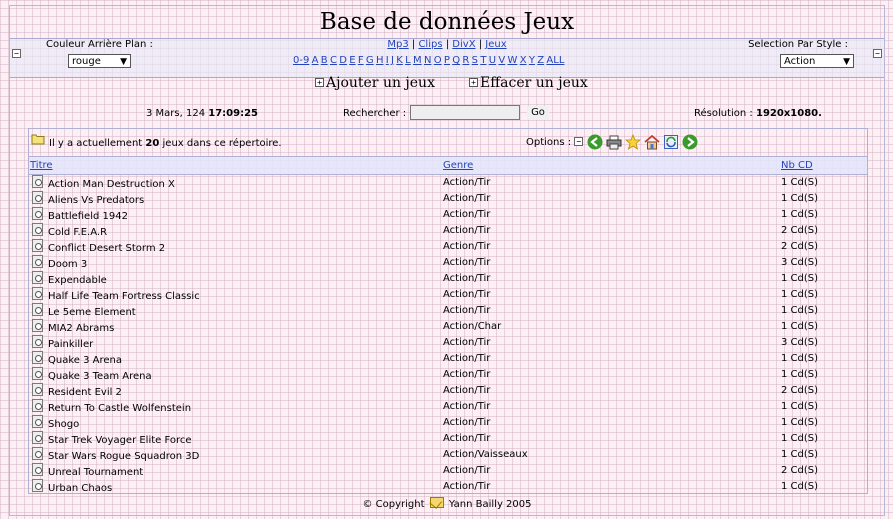 The height and width of the screenshot is (519, 893). Describe the element at coordinates (800, 470) in the screenshot. I see `game-cd-count: 2 Cd(S)` at that location.